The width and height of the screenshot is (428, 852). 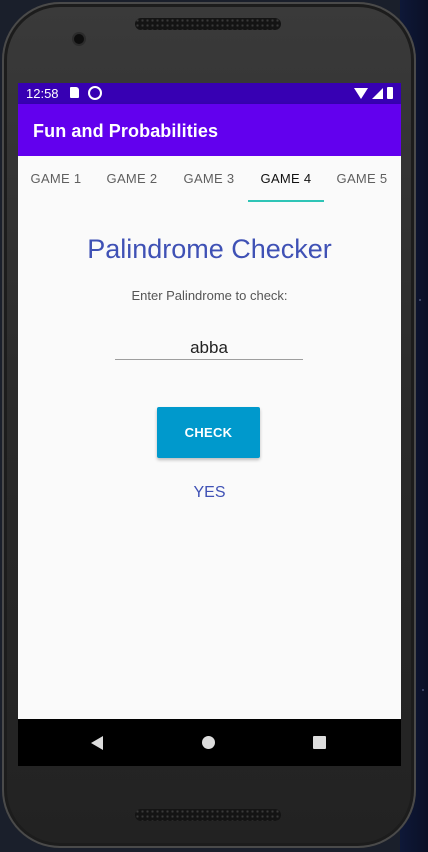 I want to click on tab-game-4: GAME 4, so click(x=286, y=179).